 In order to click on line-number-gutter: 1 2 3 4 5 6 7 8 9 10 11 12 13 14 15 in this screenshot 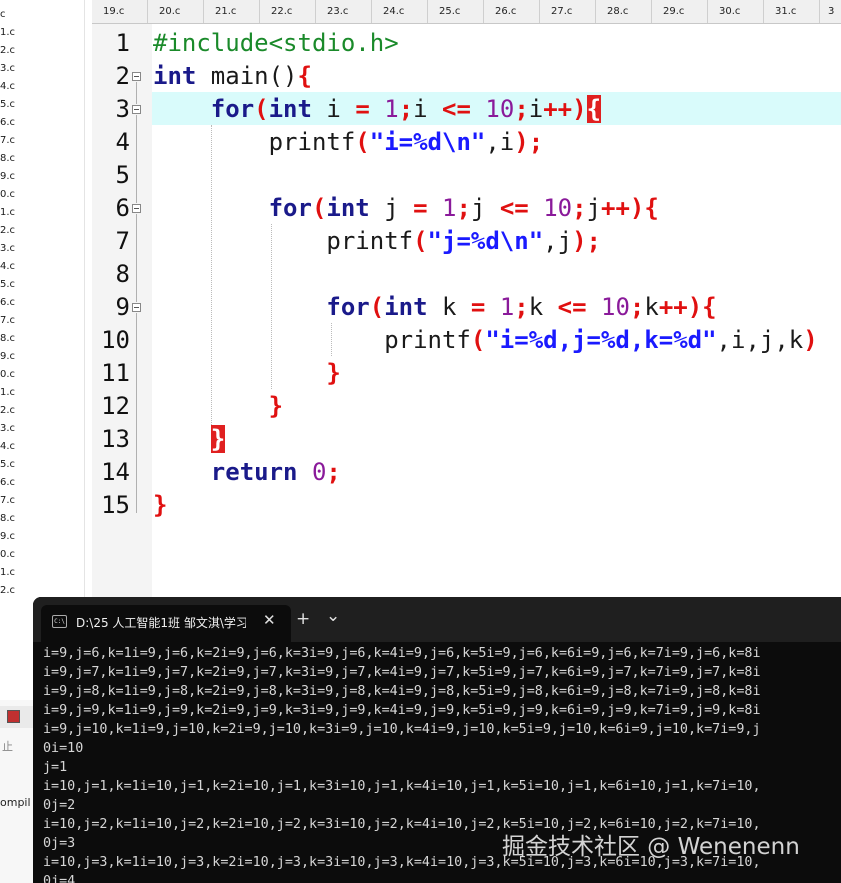, I will do `click(122, 312)`.